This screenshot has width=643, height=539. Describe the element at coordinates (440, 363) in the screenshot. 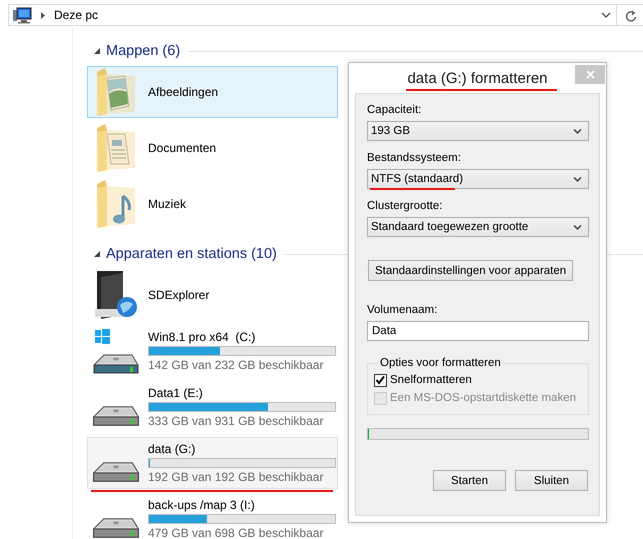

I see `group-title: Opties voor formatteren` at that location.